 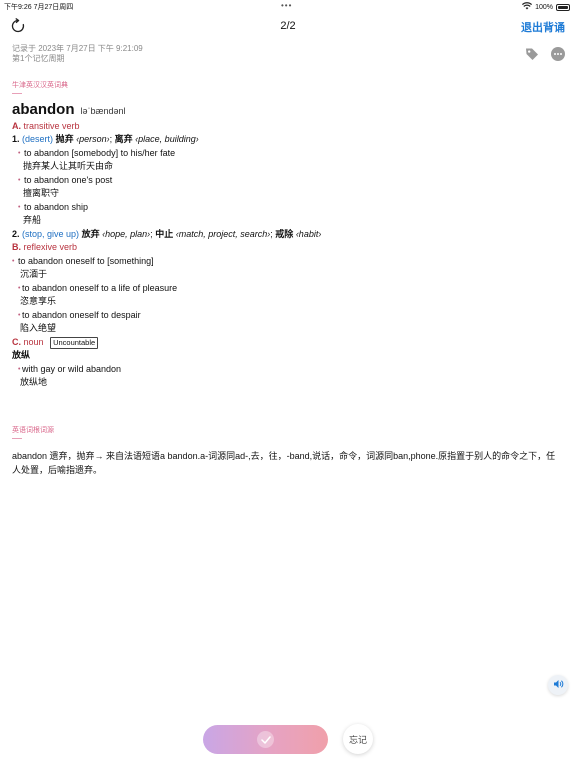 I want to click on pos-label: transitive verb, so click(x=51, y=125).